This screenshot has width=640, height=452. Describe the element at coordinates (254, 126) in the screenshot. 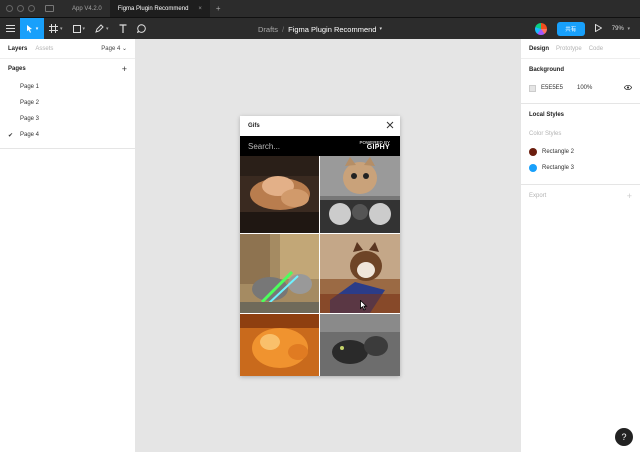

I see `plugin-title: Gifs` at that location.